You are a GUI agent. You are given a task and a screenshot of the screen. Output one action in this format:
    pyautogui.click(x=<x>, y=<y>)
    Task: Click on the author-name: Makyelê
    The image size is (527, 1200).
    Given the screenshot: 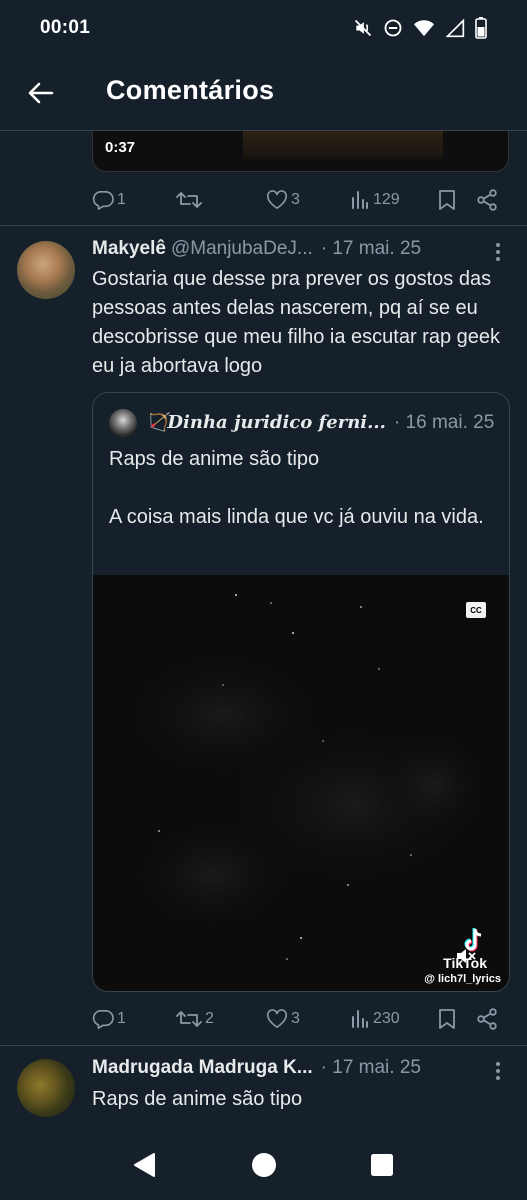 What is the action you would take?
    pyautogui.click(x=129, y=249)
    